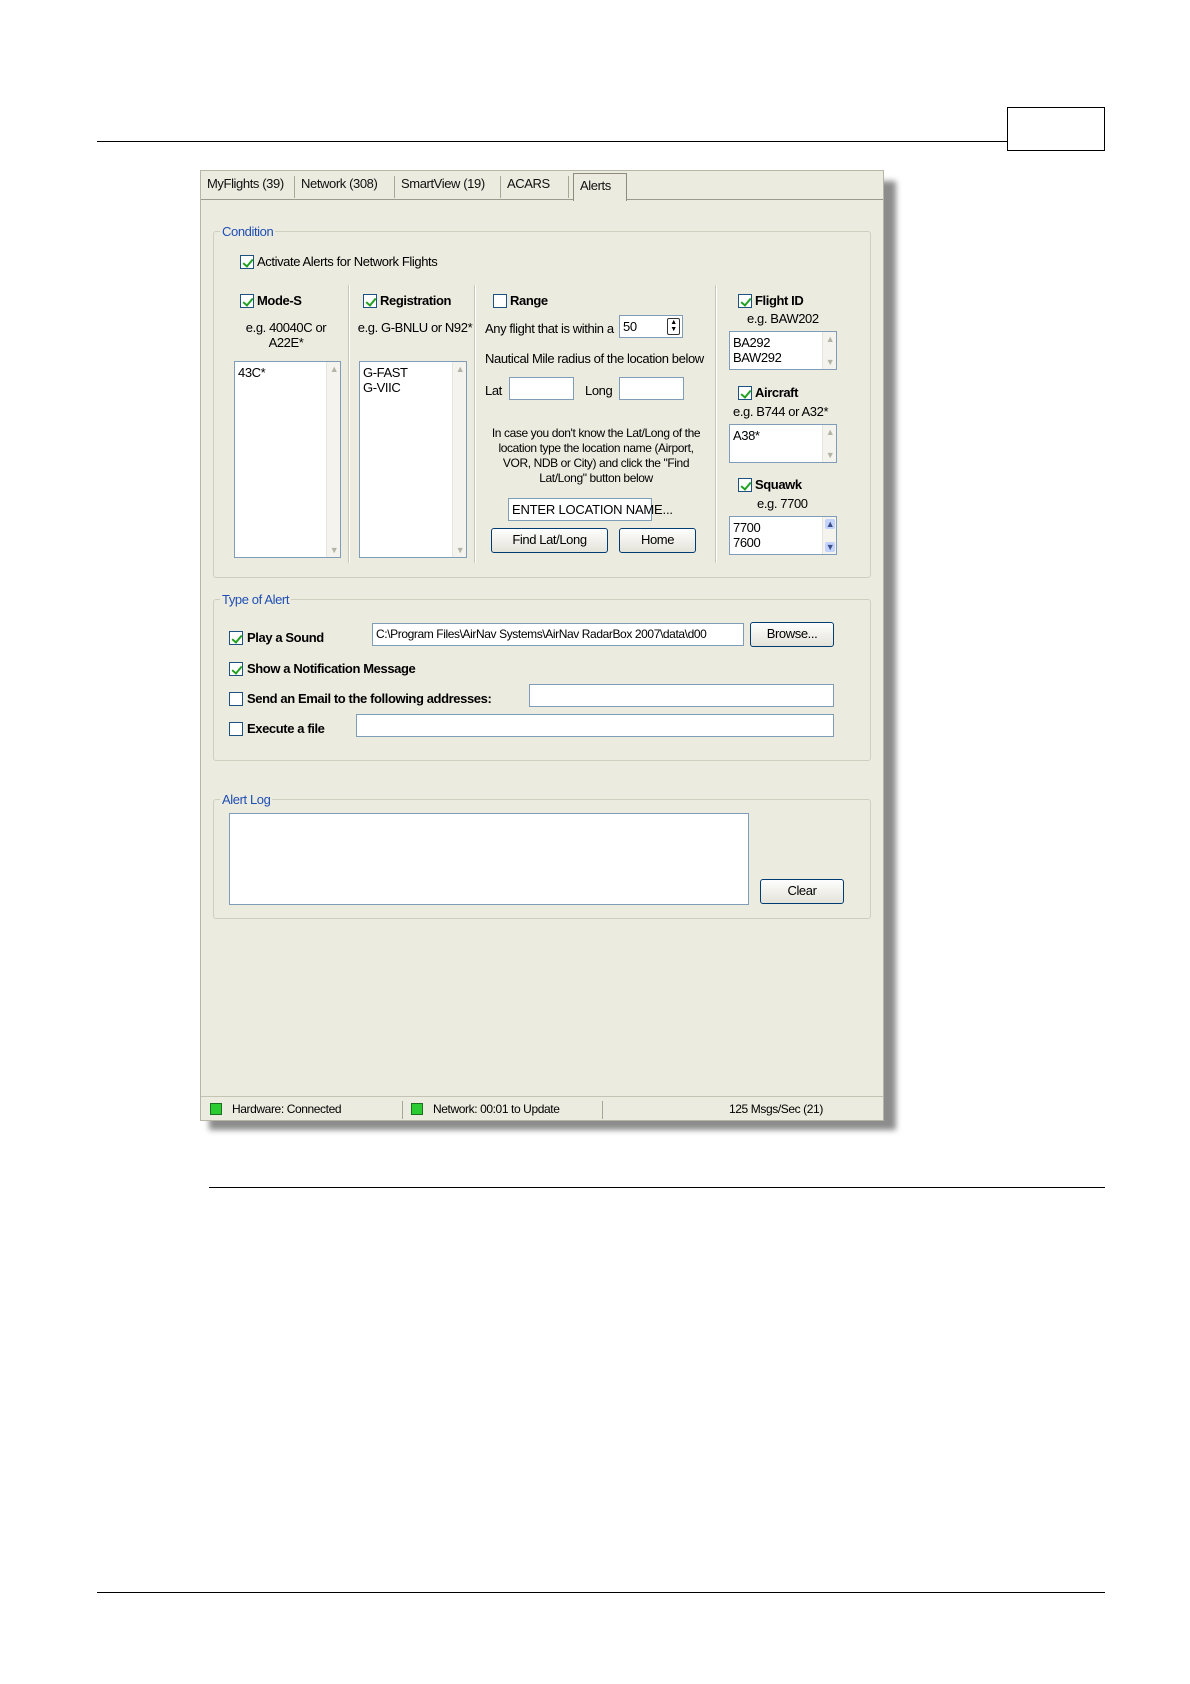  Describe the element at coordinates (549, 540) in the screenshot. I see `find-lat-long-button: Find Lat/Long` at that location.